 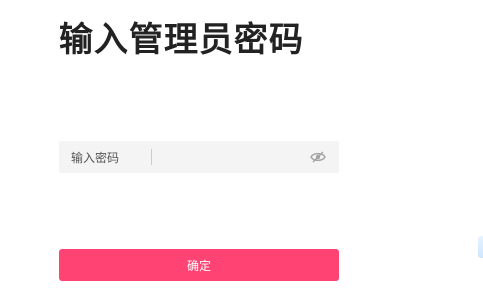 I want to click on password-label: 输入密码, so click(x=95, y=157).